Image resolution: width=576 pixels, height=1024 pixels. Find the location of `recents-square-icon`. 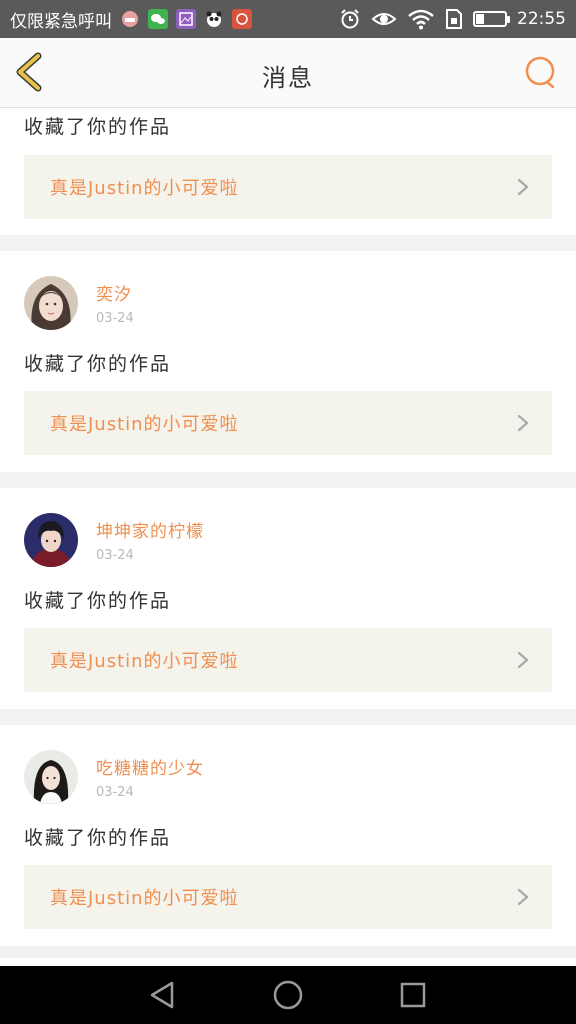

recents-square-icon is located at coordinates (413, 995).